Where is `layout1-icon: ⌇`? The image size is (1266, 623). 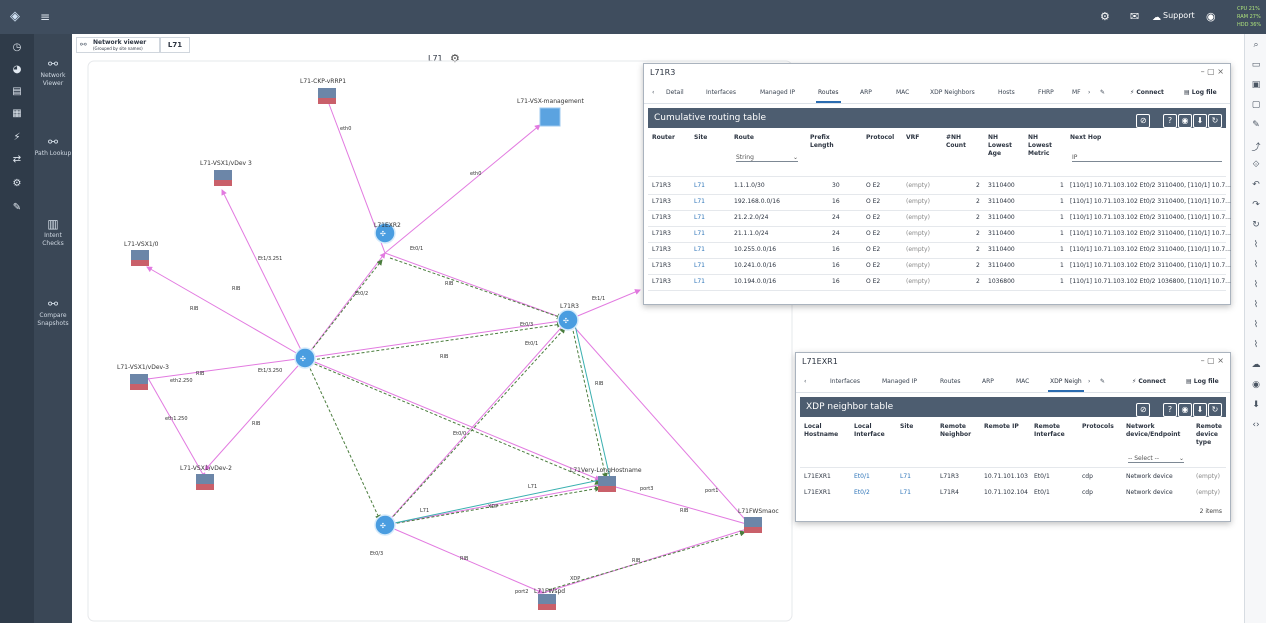 layout1-icon: ⌇ is located at coordinates (1256, 245).